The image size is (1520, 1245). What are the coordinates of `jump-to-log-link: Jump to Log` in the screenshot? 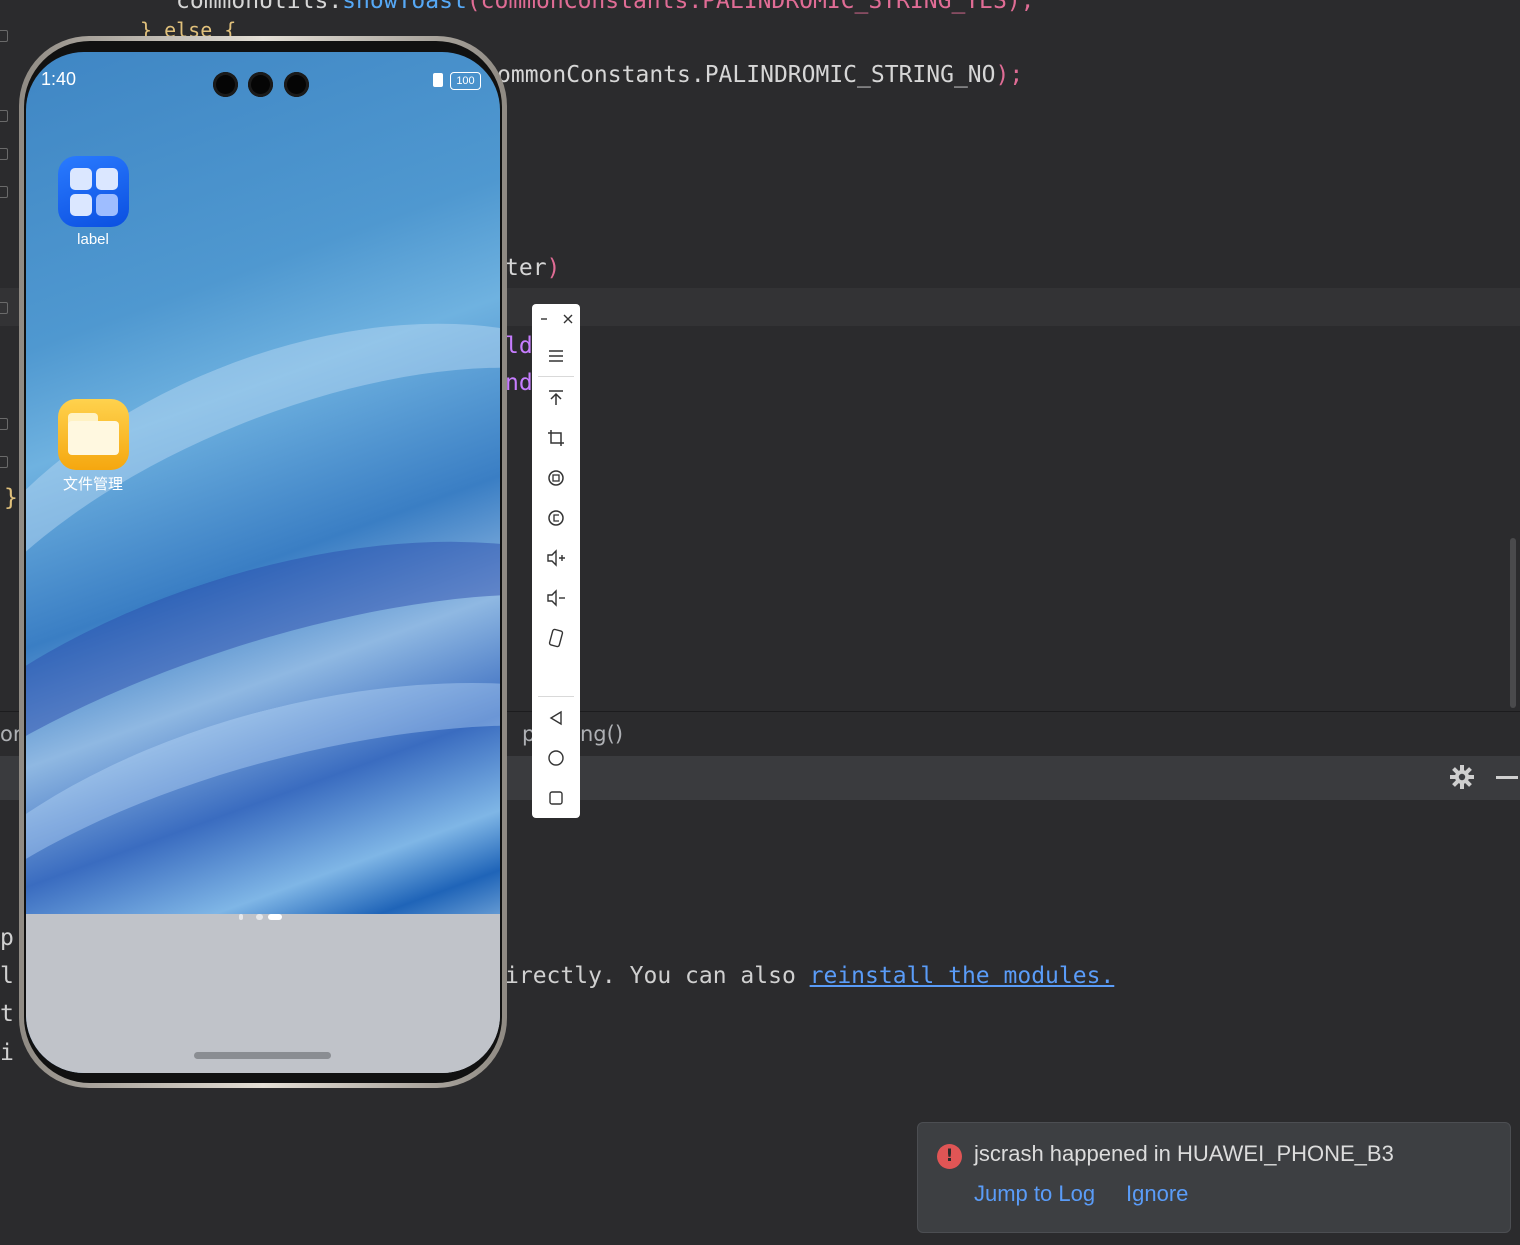 It's located at (1034, 1194).